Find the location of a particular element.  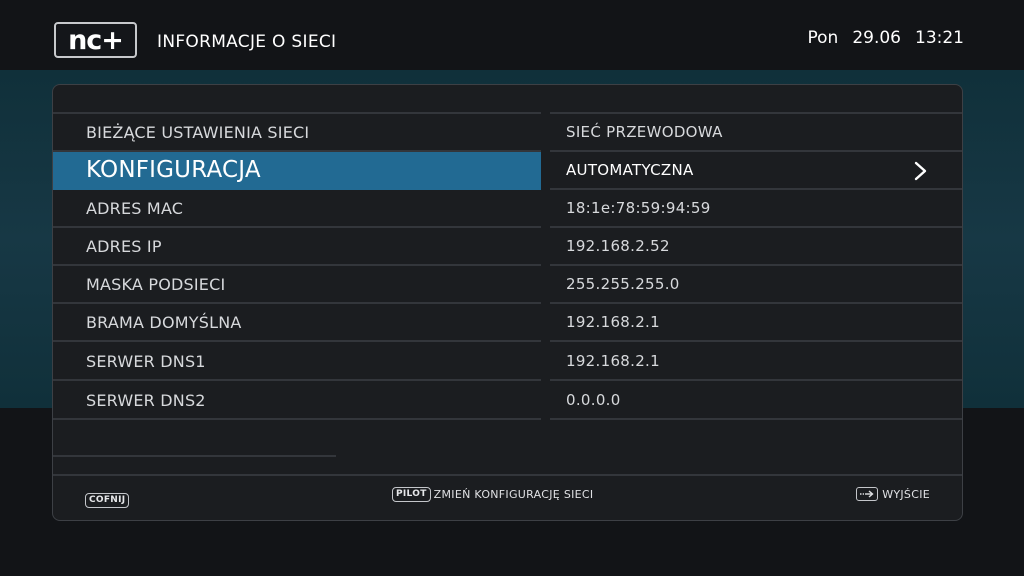

row-dns1: SERWER DNS1 192.168.2.1 is located at coordinates (507, 362).